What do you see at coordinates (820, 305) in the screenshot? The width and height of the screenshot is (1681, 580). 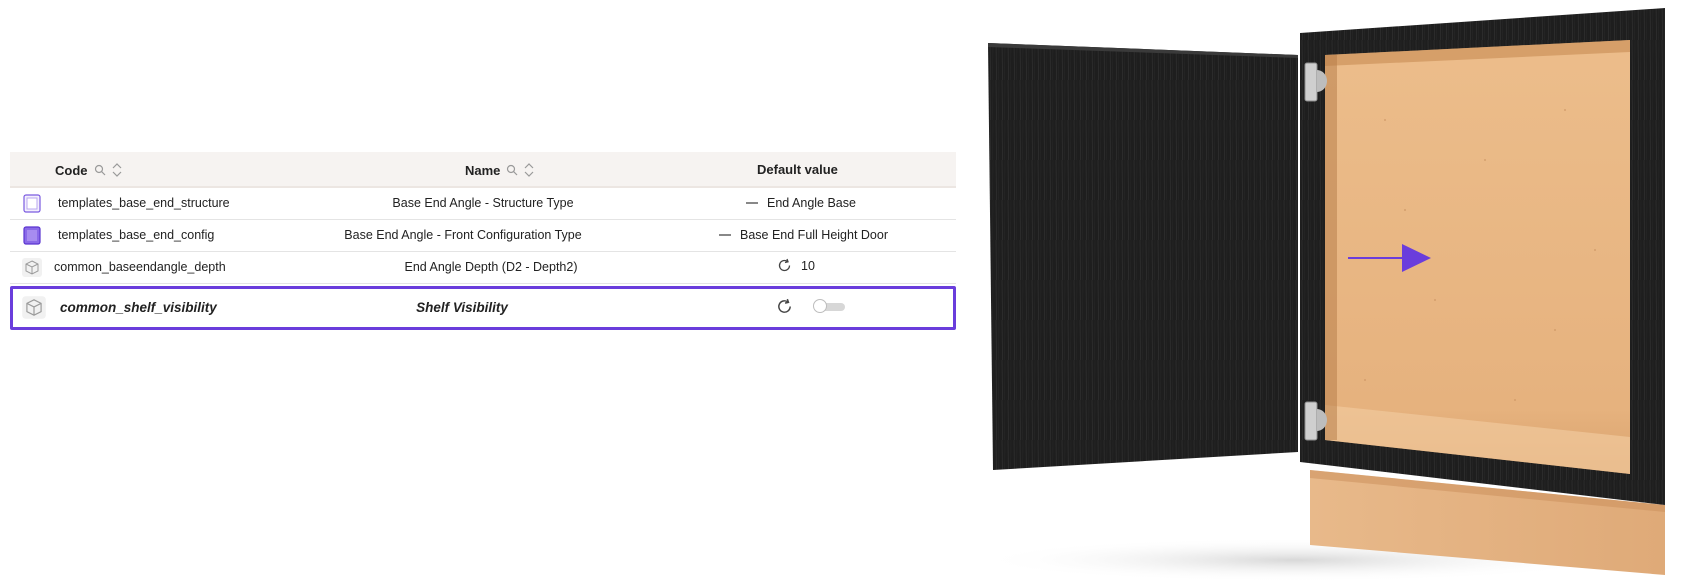 I see `toggle-knob` at bounding box center [820, 305].